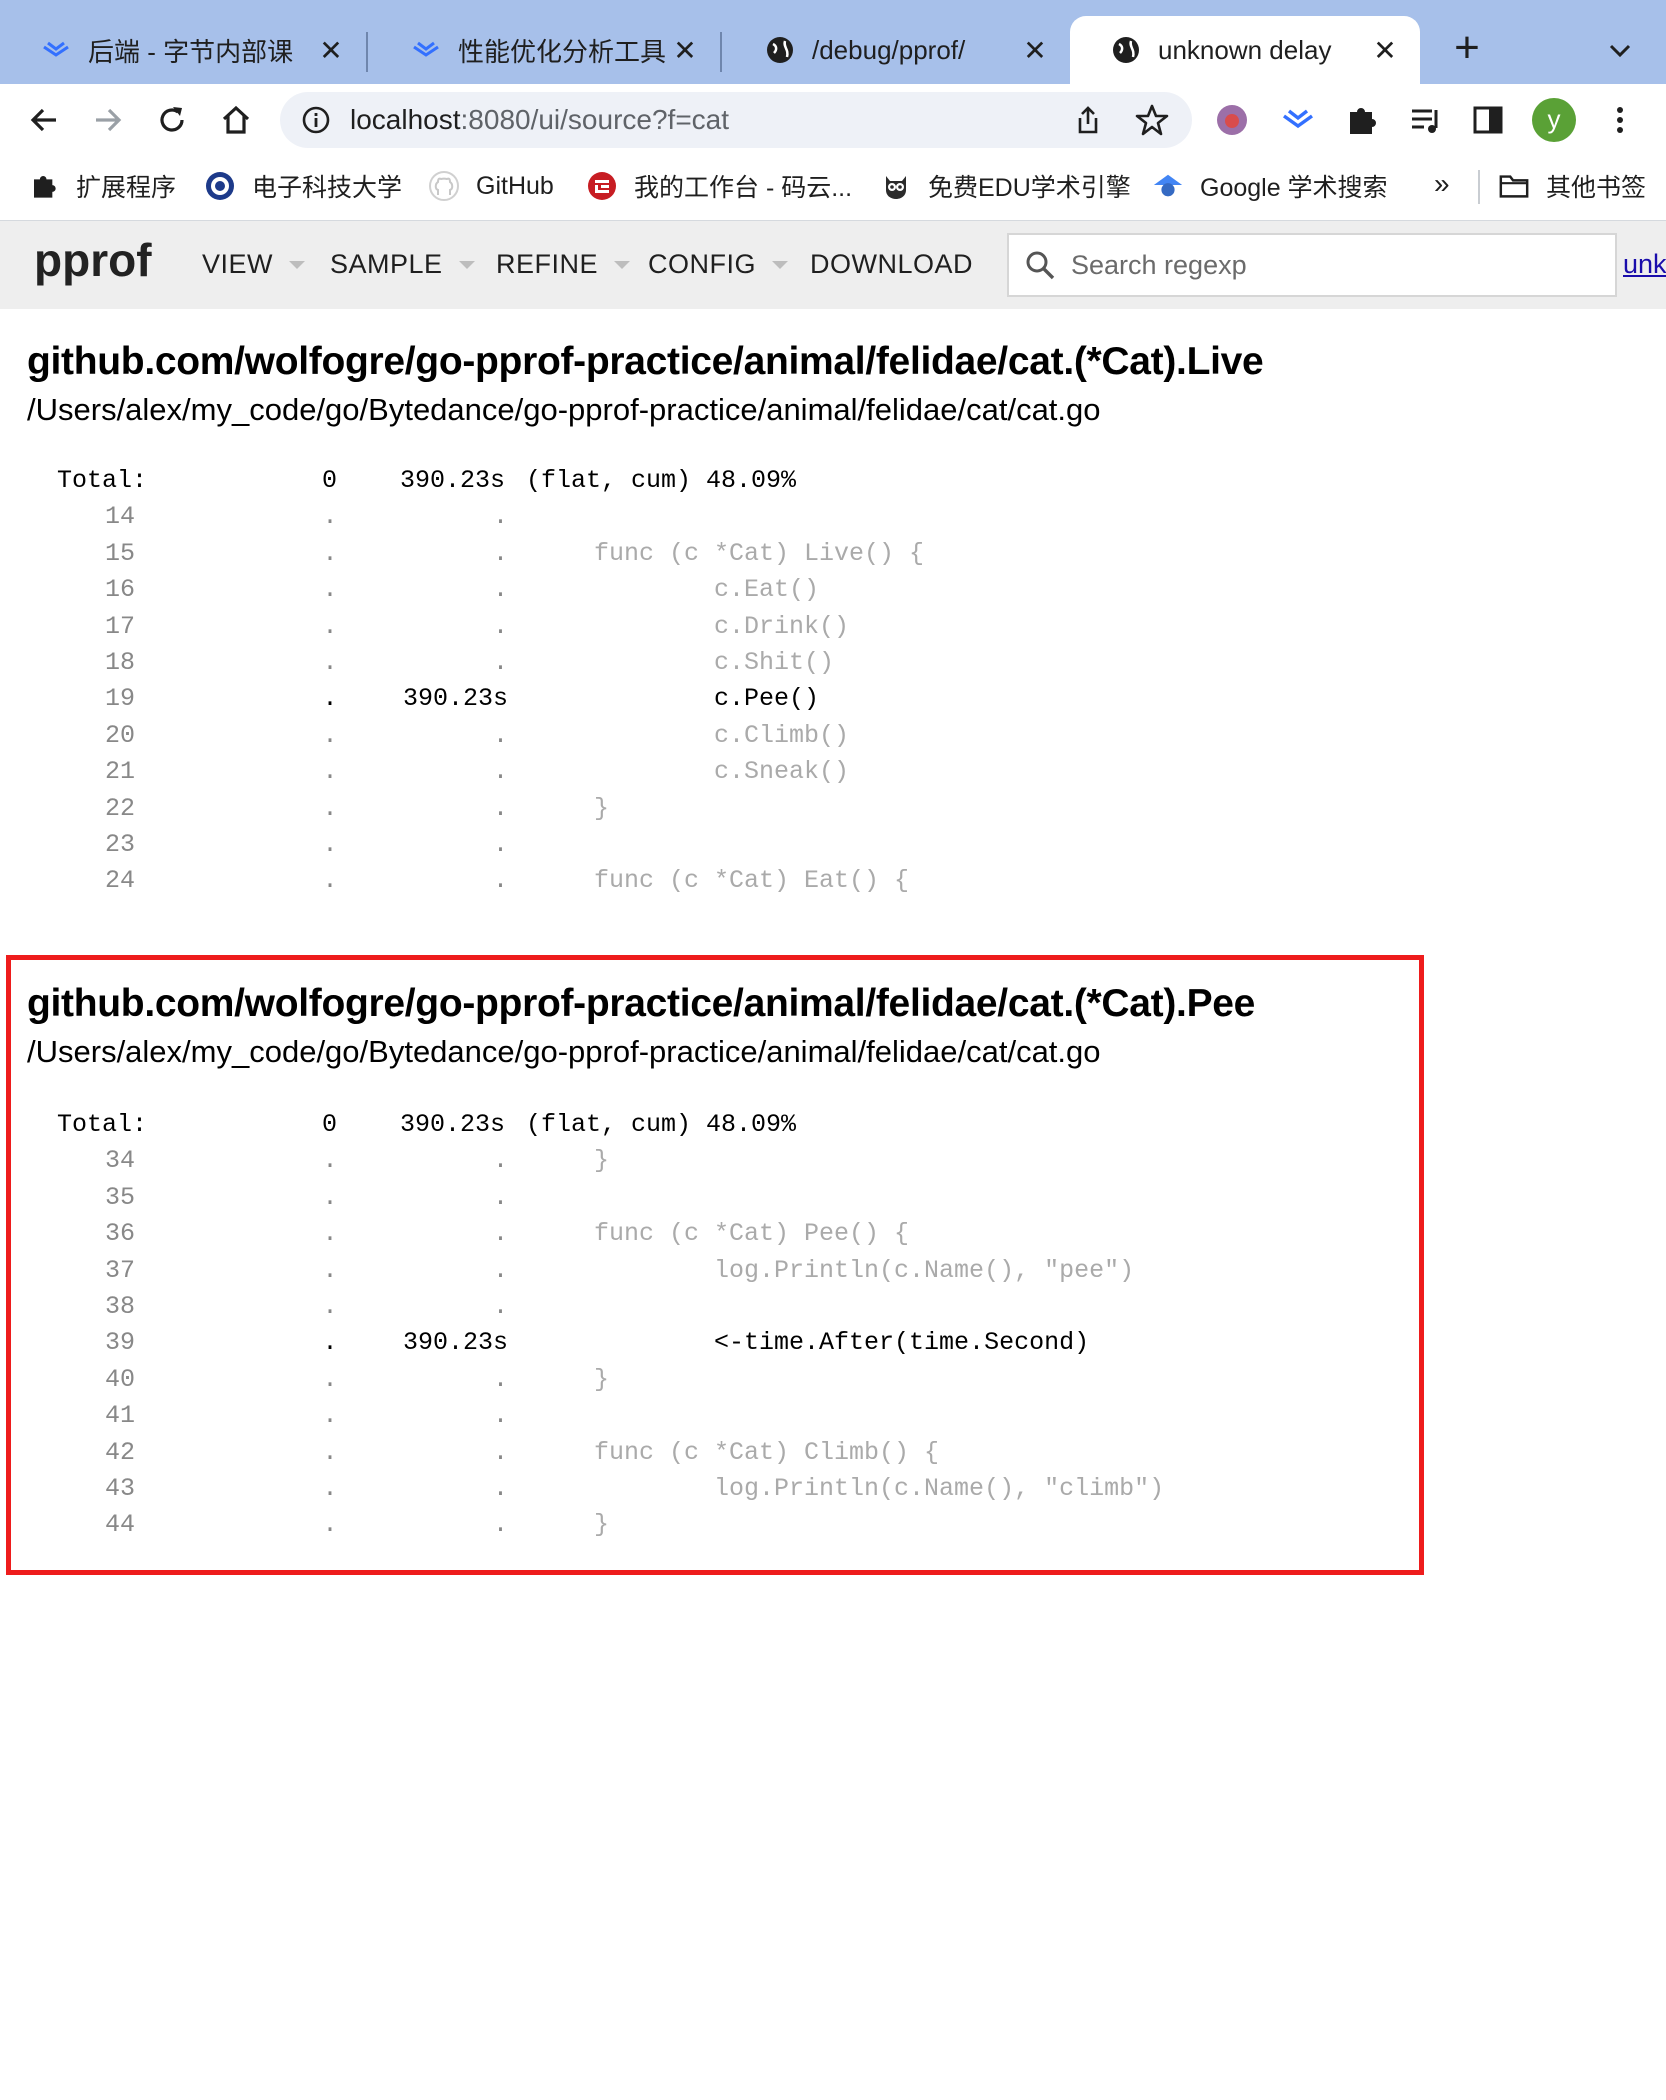  I want to click on source-line: 39. 390.23s <-time.After(time.Second), so click(700, 1346).